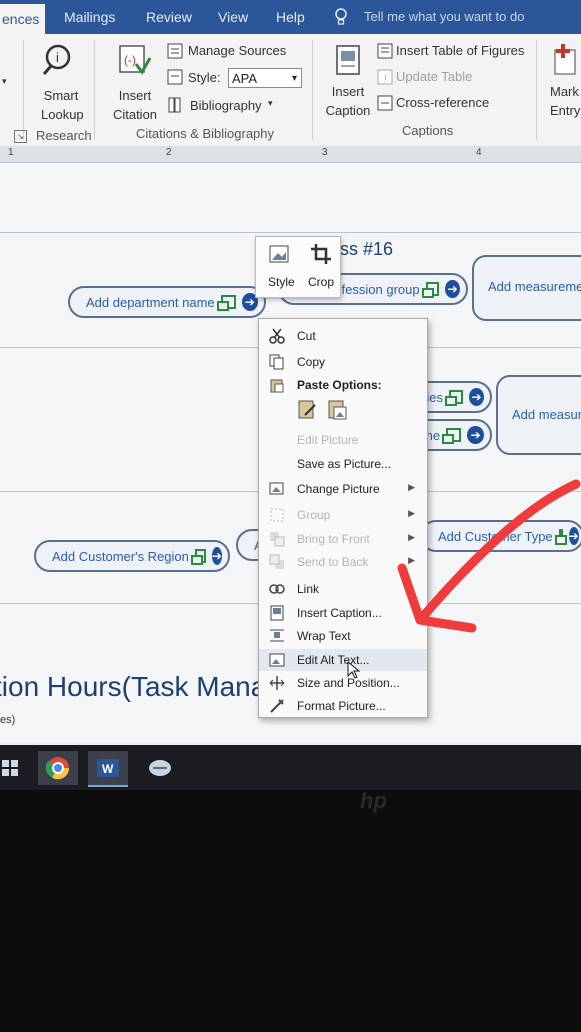 The width and height of the screenshot is (581, 1032). Describe the element at coordinates (233, 17) in the screenshot. I see `tab-view: View` at that location.